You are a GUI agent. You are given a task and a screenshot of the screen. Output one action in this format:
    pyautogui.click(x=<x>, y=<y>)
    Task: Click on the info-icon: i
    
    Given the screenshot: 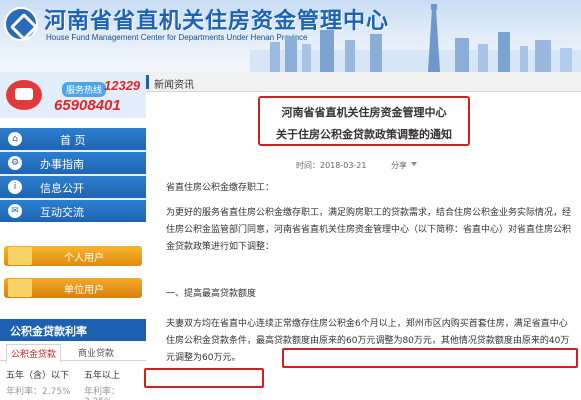 What is the action you would take?
    pyautogui.click(x=15, y=187)
    